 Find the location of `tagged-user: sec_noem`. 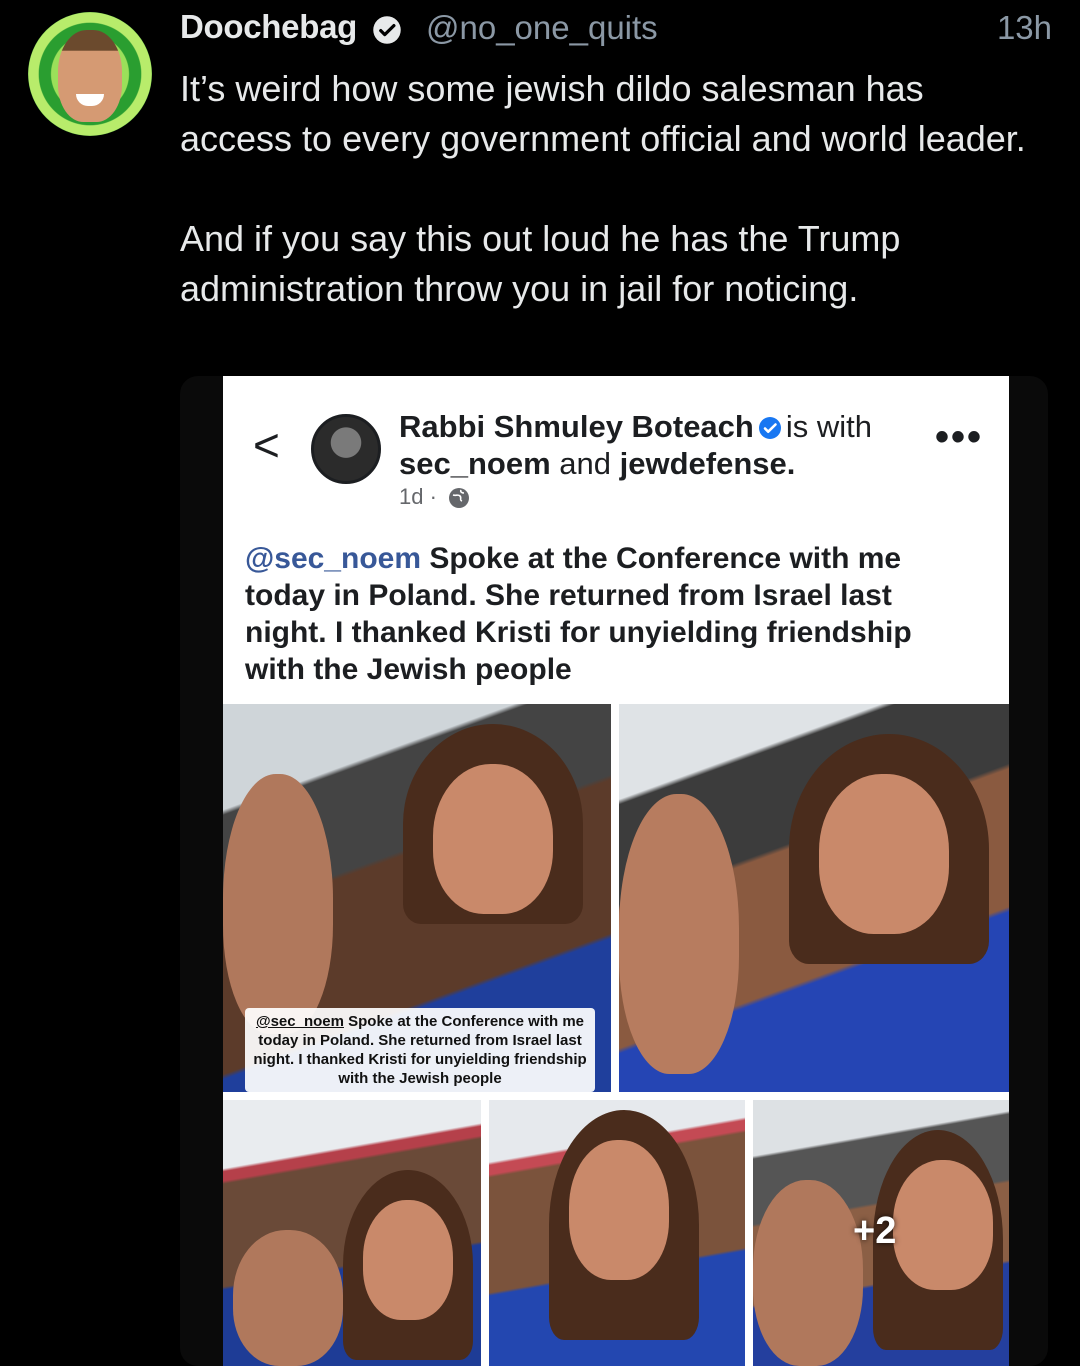

tagged-user: sec_noem is located at coordinates (475, 463).